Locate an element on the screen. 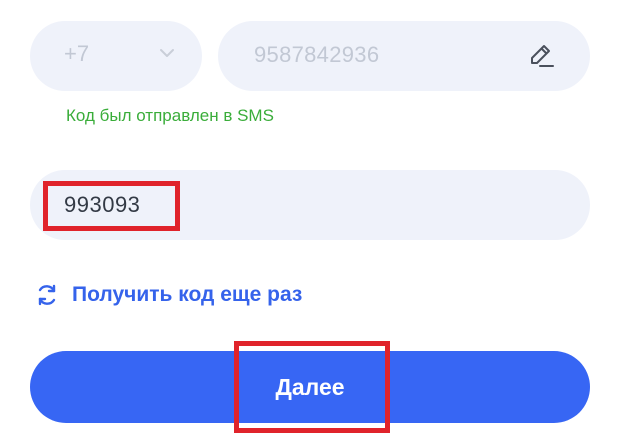  resend-code-link: Получить код еще раз is located at coordinates (168, 295).